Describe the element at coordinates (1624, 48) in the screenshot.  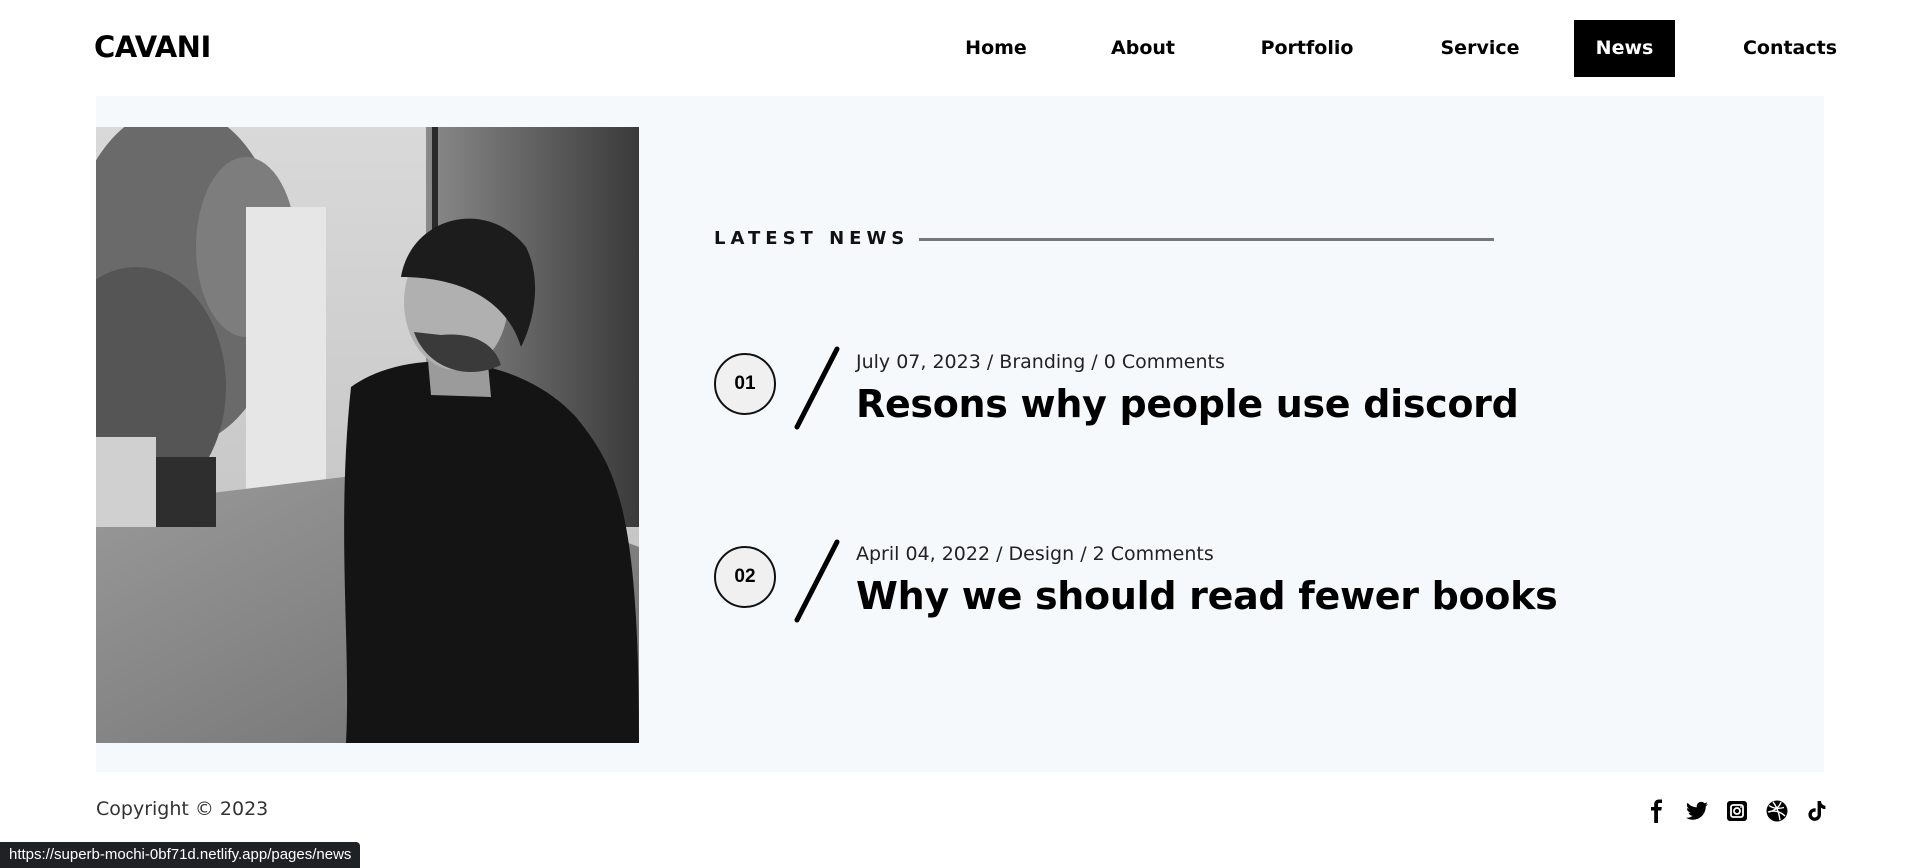
I see `nav-news: News` at that location.